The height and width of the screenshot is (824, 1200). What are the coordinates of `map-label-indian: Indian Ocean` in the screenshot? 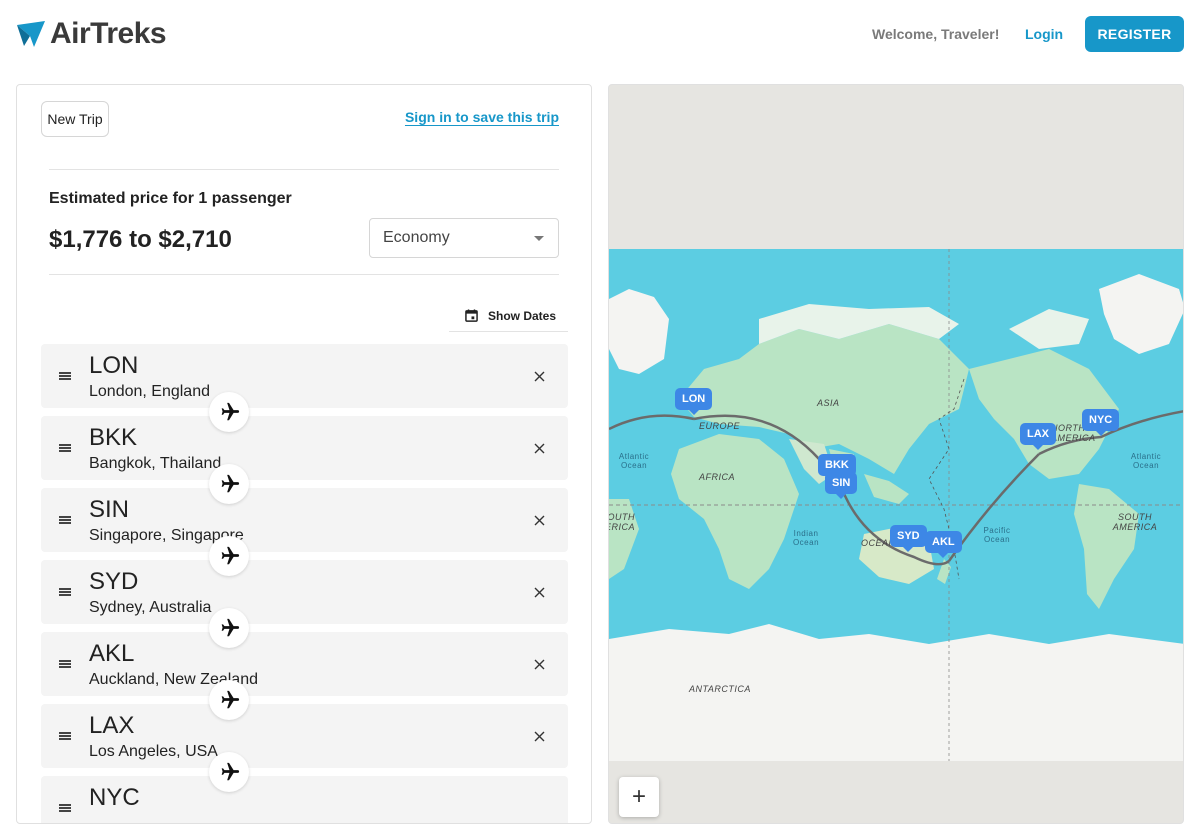 It's located at (806, 538).